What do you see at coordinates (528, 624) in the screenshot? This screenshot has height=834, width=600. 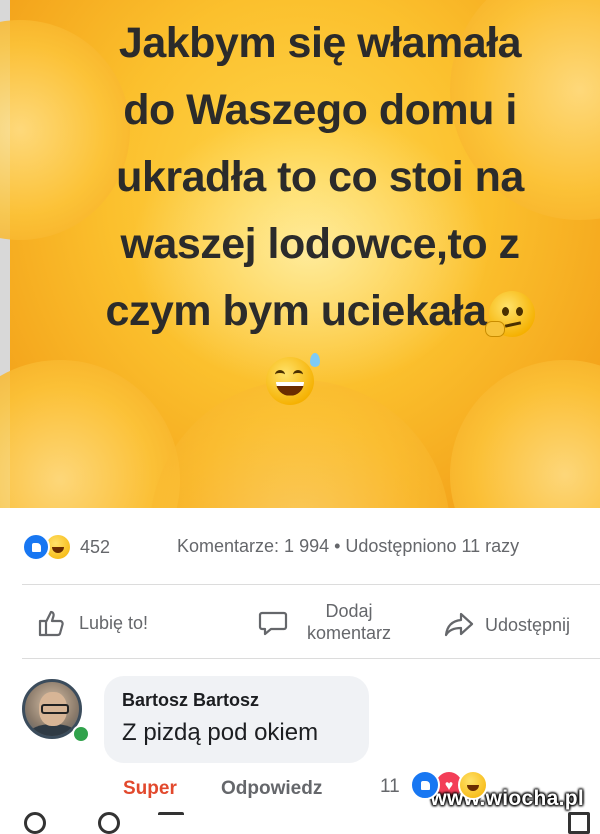 I see `share-button-label: Udostępnij` at bounding box center [528, 624].